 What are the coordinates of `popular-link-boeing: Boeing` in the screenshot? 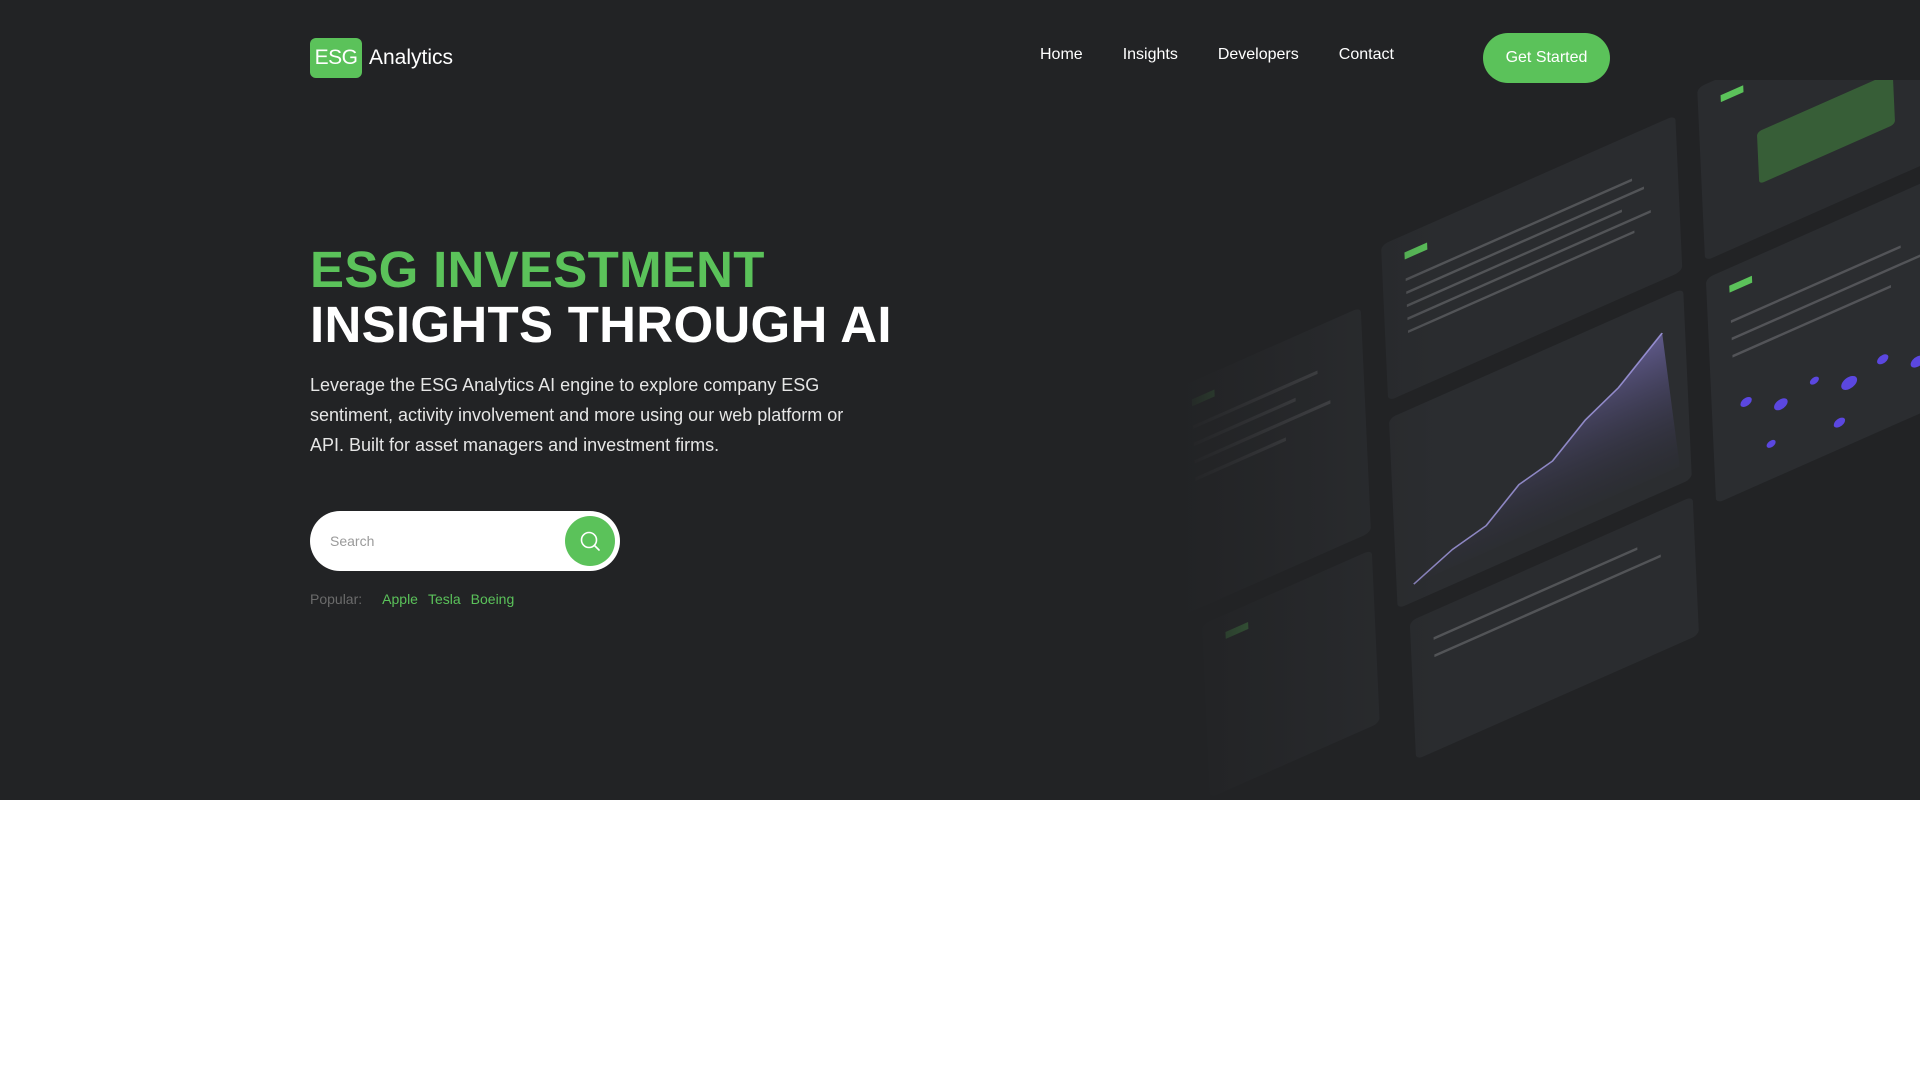 It's located at (493, 599).